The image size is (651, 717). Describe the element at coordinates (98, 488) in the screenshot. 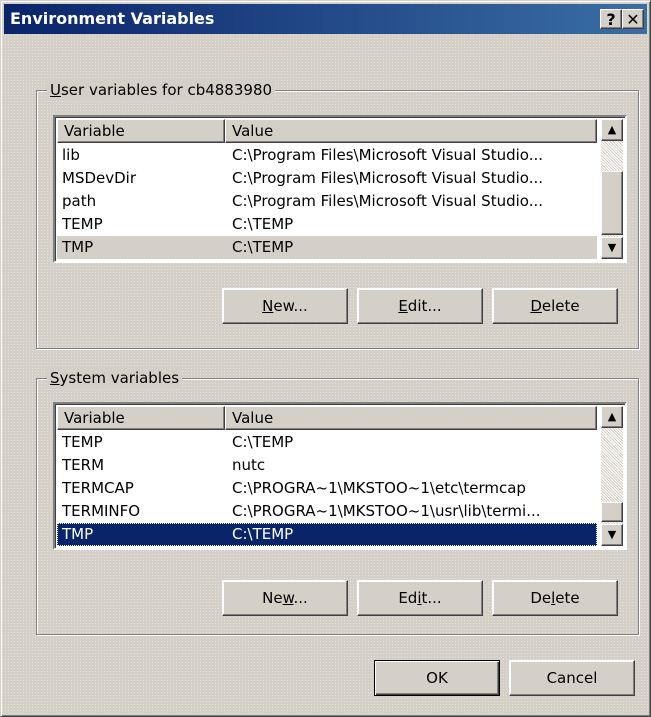

I see `row-variable: TERMCAP` at that location.